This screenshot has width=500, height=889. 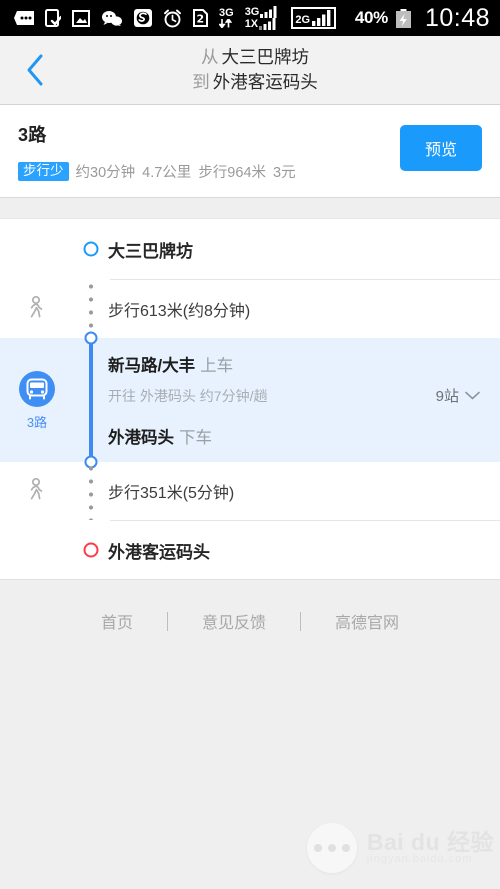 I want to click on alarm-clock-icon, so click(x=172, y=18).